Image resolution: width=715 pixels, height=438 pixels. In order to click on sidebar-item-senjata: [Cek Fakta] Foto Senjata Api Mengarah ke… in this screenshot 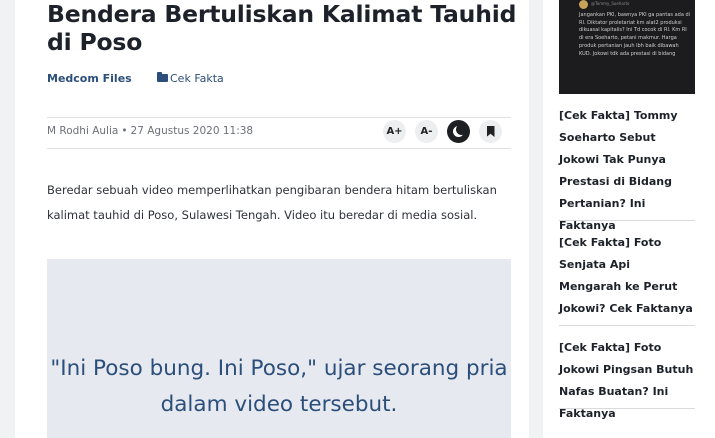, I will do `click(627, 276)`.